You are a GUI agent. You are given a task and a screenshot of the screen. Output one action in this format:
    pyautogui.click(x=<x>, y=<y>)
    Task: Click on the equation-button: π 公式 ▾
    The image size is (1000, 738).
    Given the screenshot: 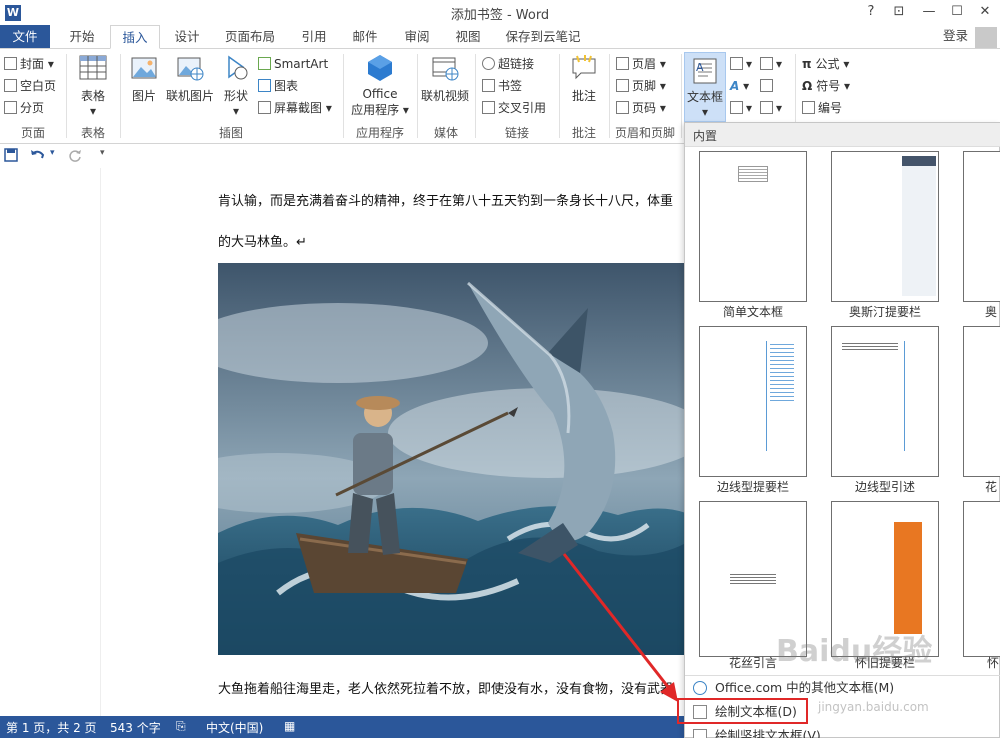 What is the action you would take?
    pyautogui.click(x=825, y=64)
    